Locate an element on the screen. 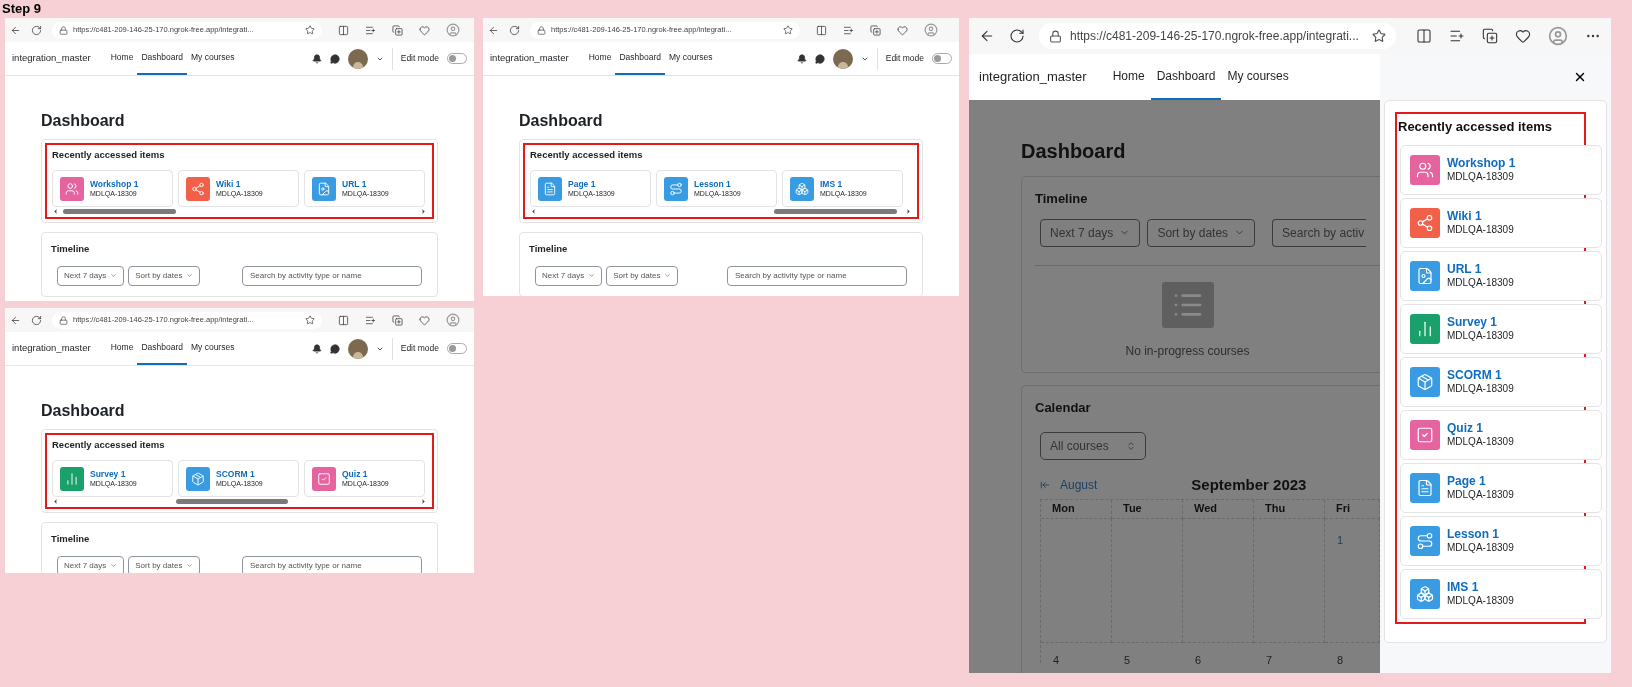 This screenshot has height=687, width=1632. day-number: 6 is located at coordinates (1198, 660).